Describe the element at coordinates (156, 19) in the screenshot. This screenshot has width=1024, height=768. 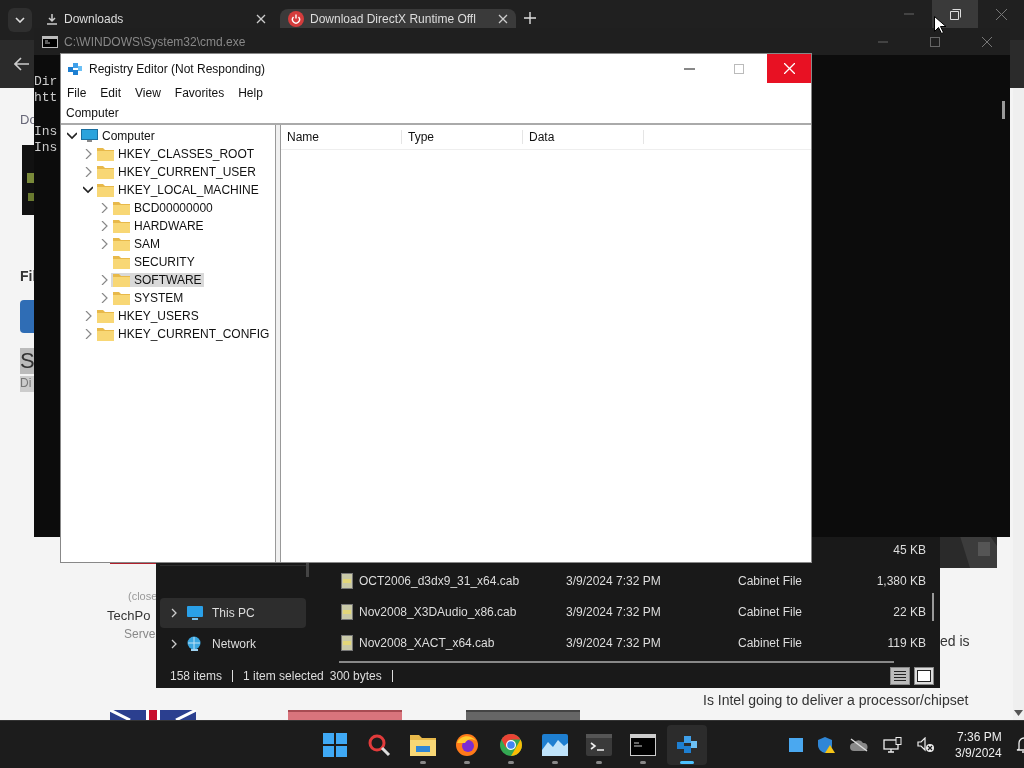
I see `browser-tab: Downloads` at that location.